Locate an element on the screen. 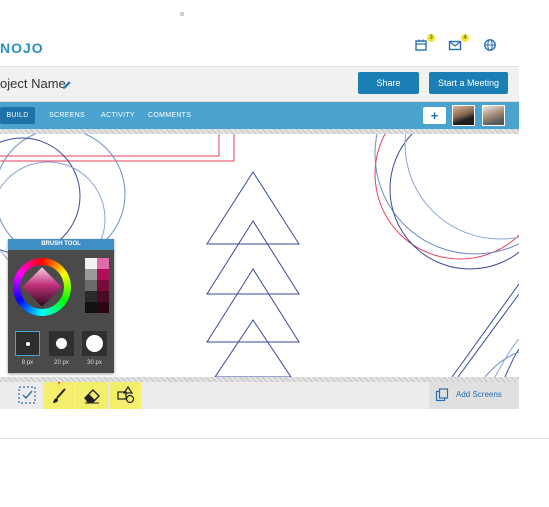  eraser-icon is located at coordinates (92, 396).